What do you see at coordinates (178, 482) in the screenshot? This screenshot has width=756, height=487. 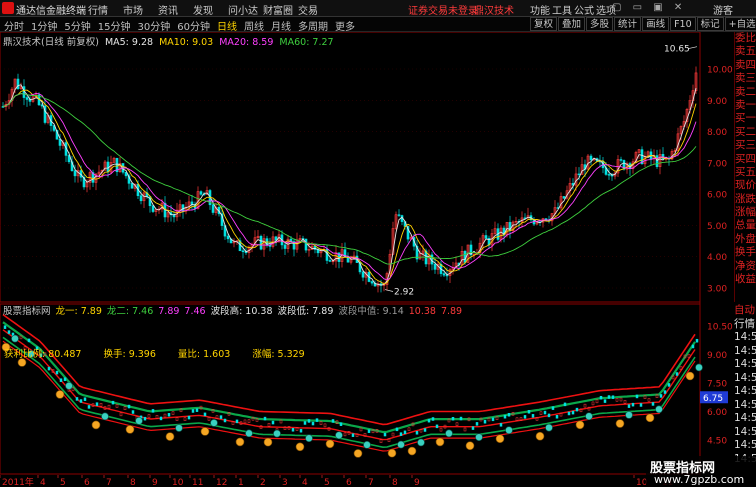 I see `x-axis-label: 10` at bounding box center [178, 482].